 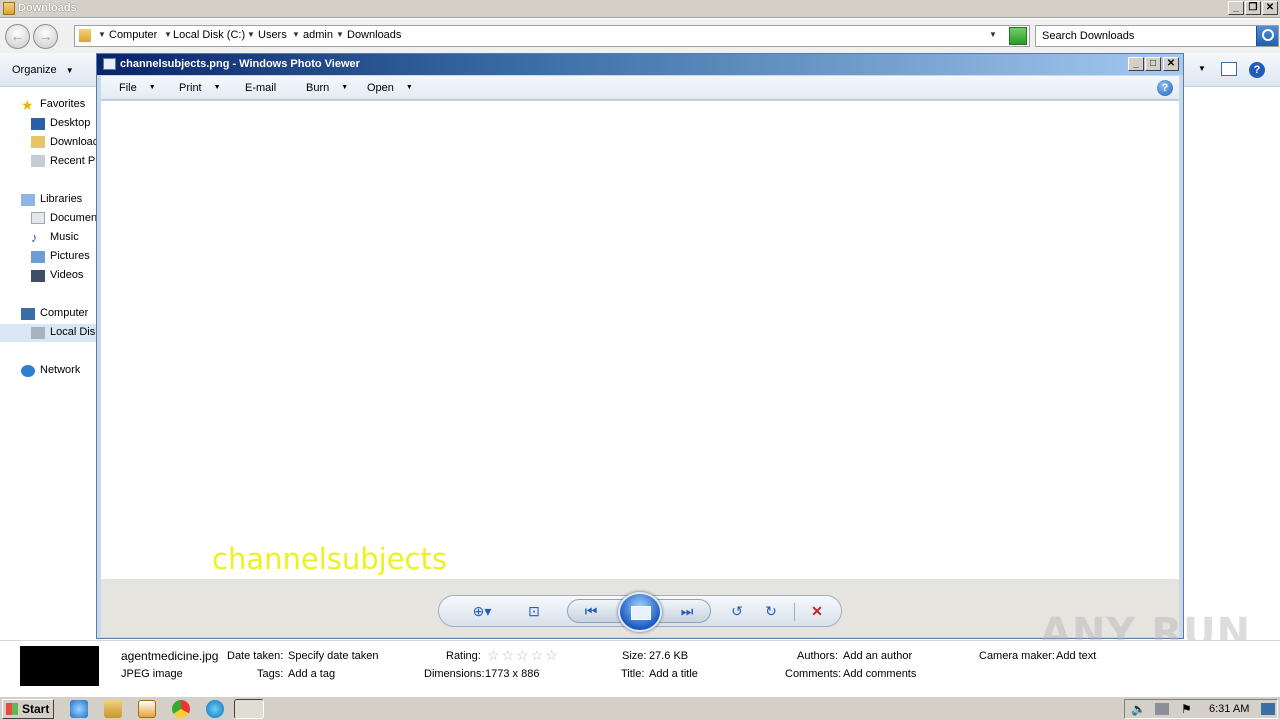 What do you see at coordinates (209, 35) in the screenshot?
I see `breadcrumb-local-disk: Local Disk (C:)` at bounding box center [209, 35].